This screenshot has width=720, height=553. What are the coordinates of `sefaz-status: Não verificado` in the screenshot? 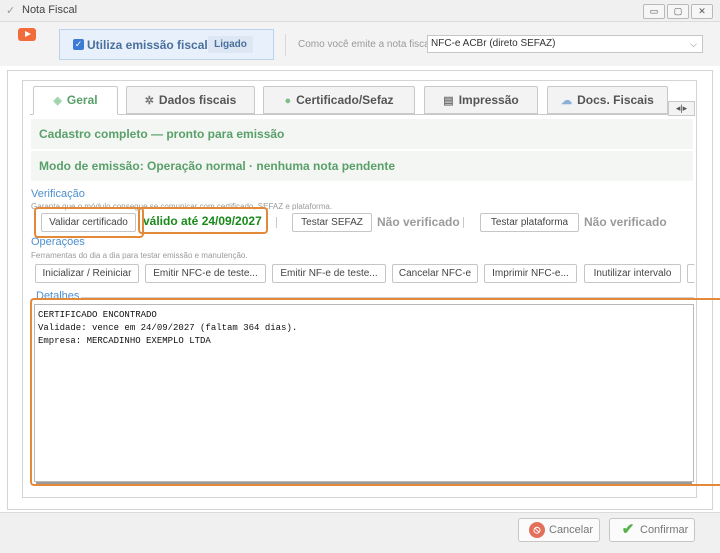 It's located at (418, 222).